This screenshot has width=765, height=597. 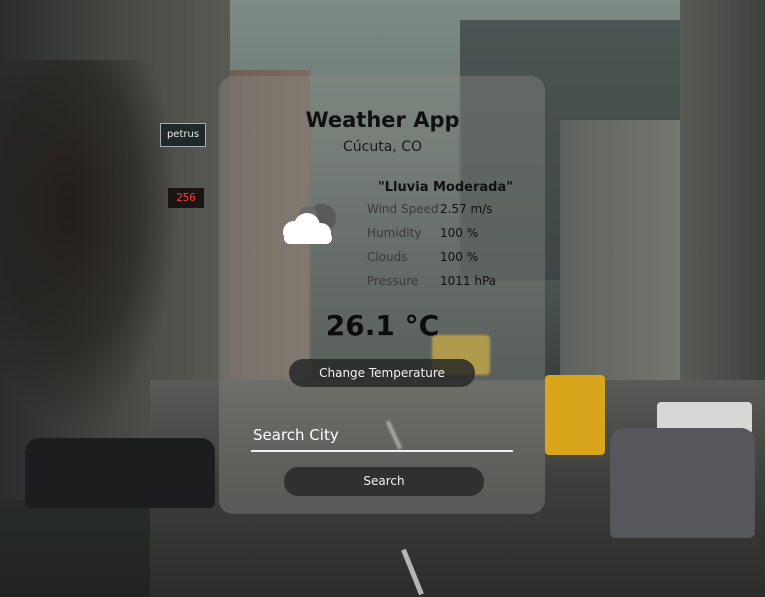 I want to click on temperature-readout: 26.1 °C, so click(x=382, y=325).